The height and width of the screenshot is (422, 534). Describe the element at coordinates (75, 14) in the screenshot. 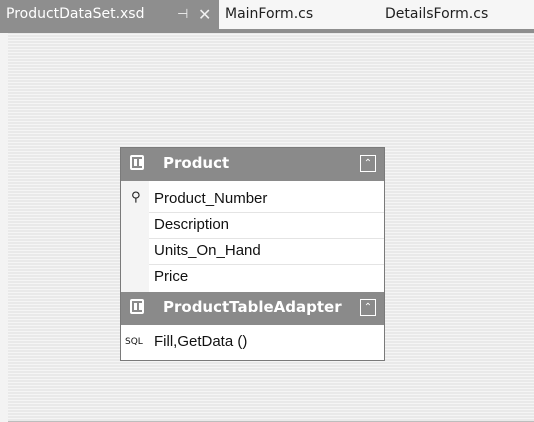

I see `tab-label: ProductDataSet.xsd` at that location.